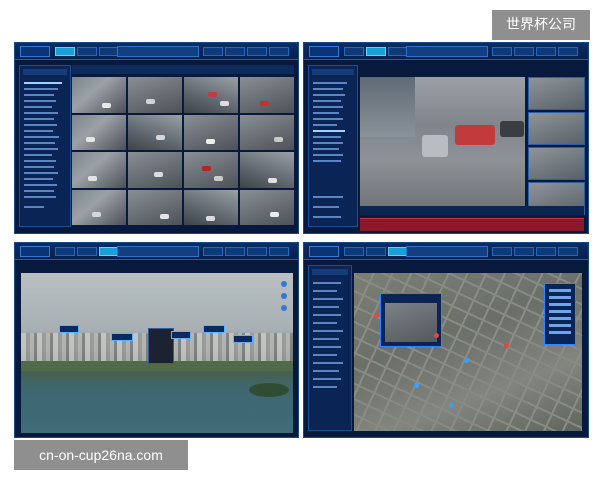  What do you see at coordinates (411, 320) in the screenshot?
I see `camera-popup` at bounding box center [411, 320].